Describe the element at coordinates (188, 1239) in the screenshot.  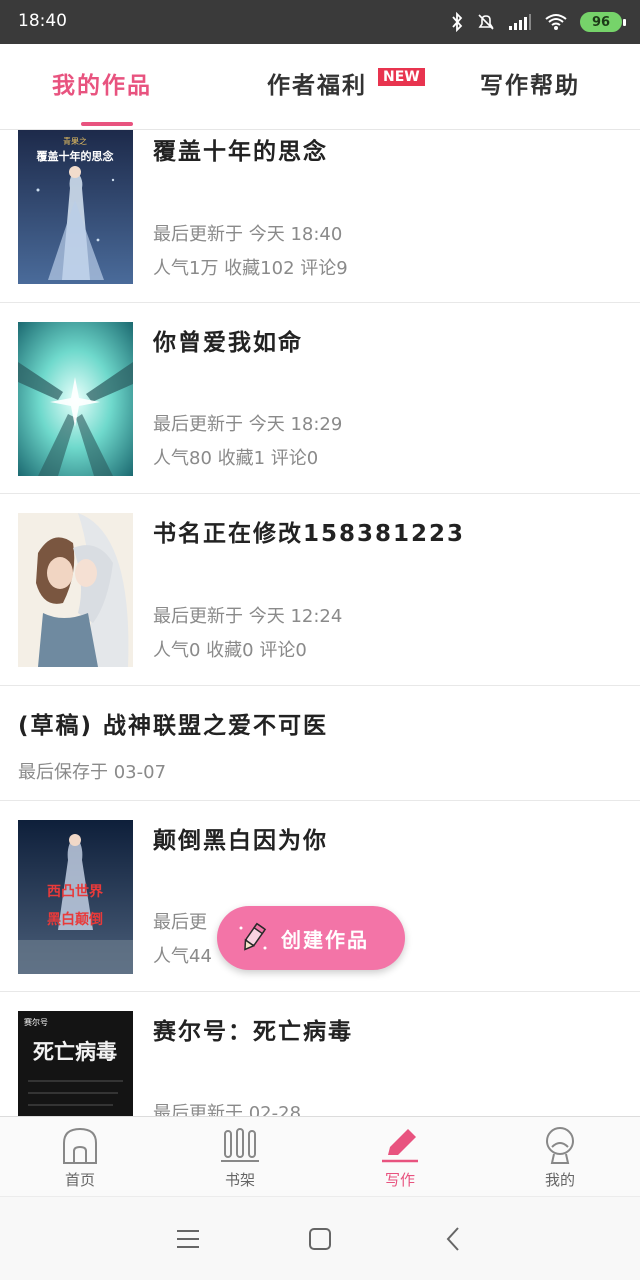
I see `menu-icon` at that location.